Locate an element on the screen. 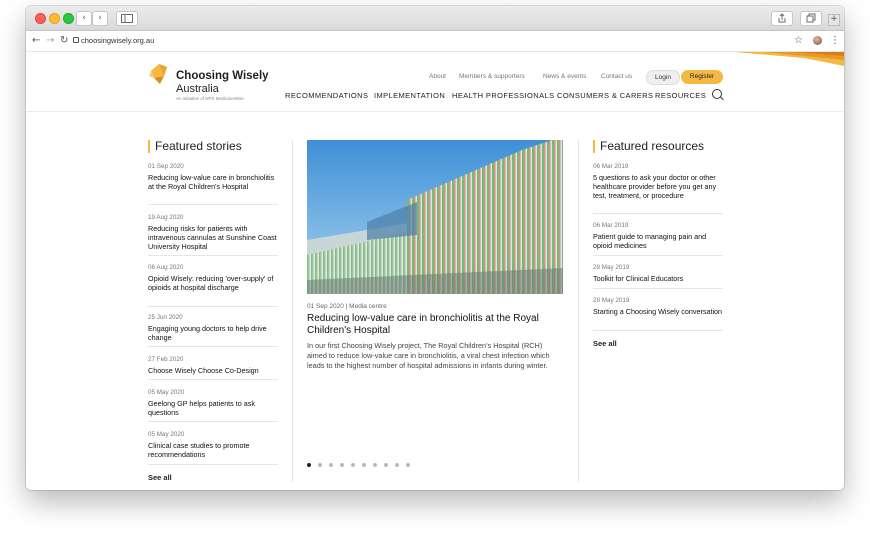 This screenshot has height=535, width=870. featured-stories-heading: Featured stories is located at coordinates (195, 146).